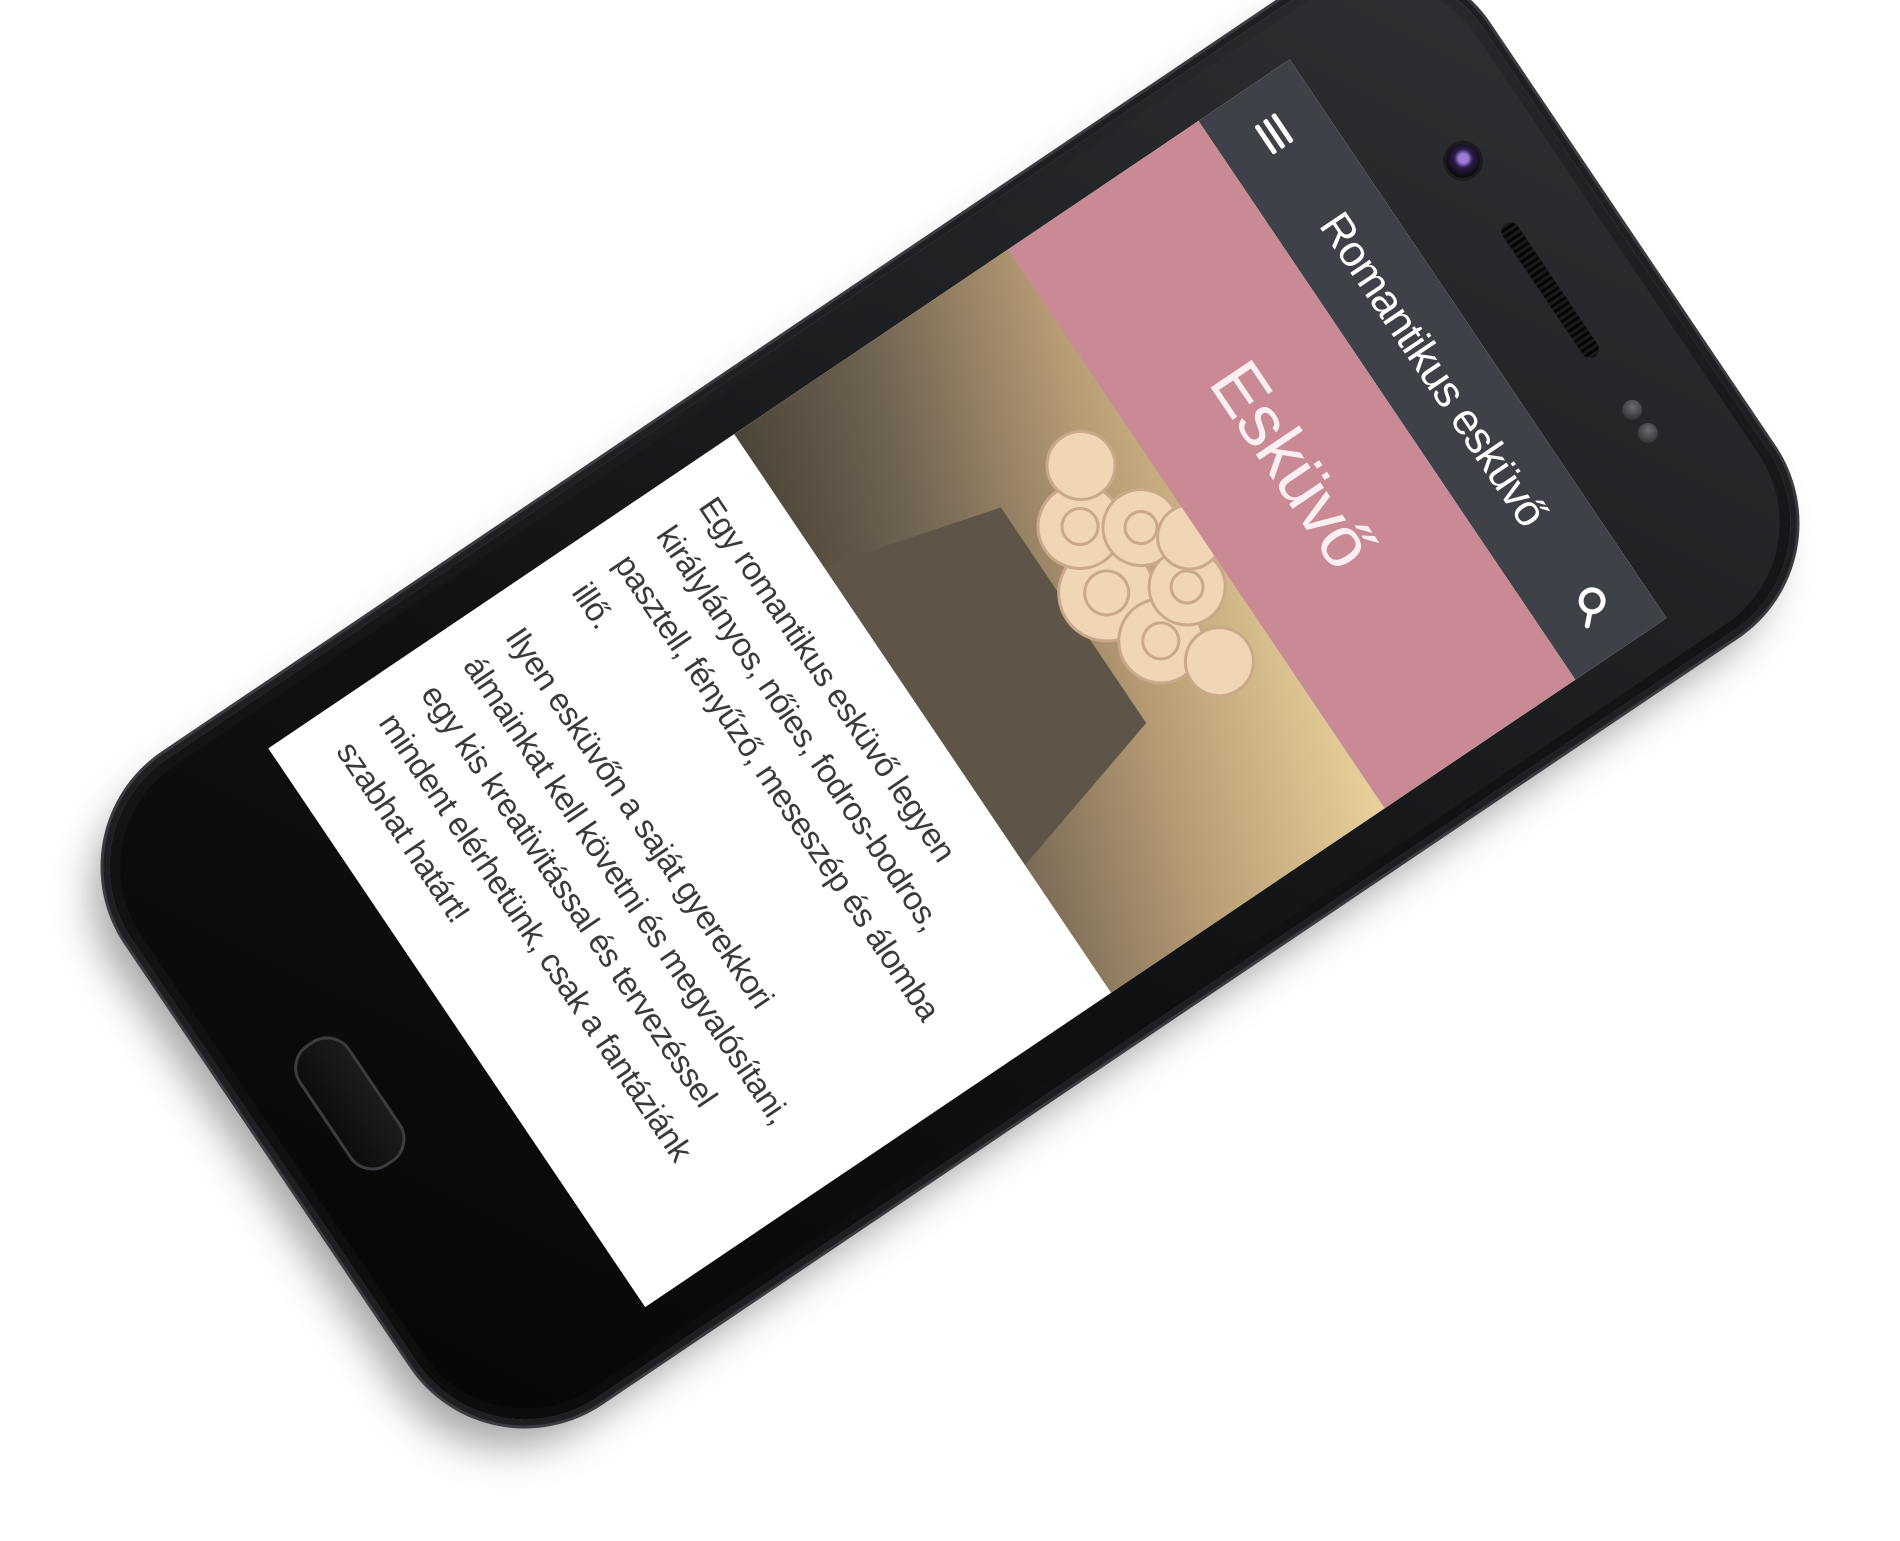 Image resolution: width=1900 pixels, height=1541 pixels. I want to click on front-camera-icon, so click(1463, 161).